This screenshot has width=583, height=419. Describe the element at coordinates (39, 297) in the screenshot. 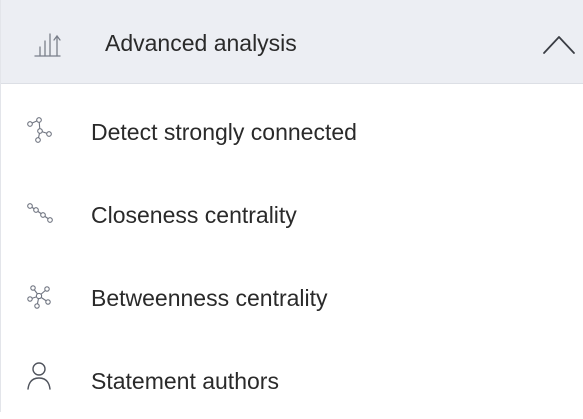

I see `hub-nodes-icon` at that location.